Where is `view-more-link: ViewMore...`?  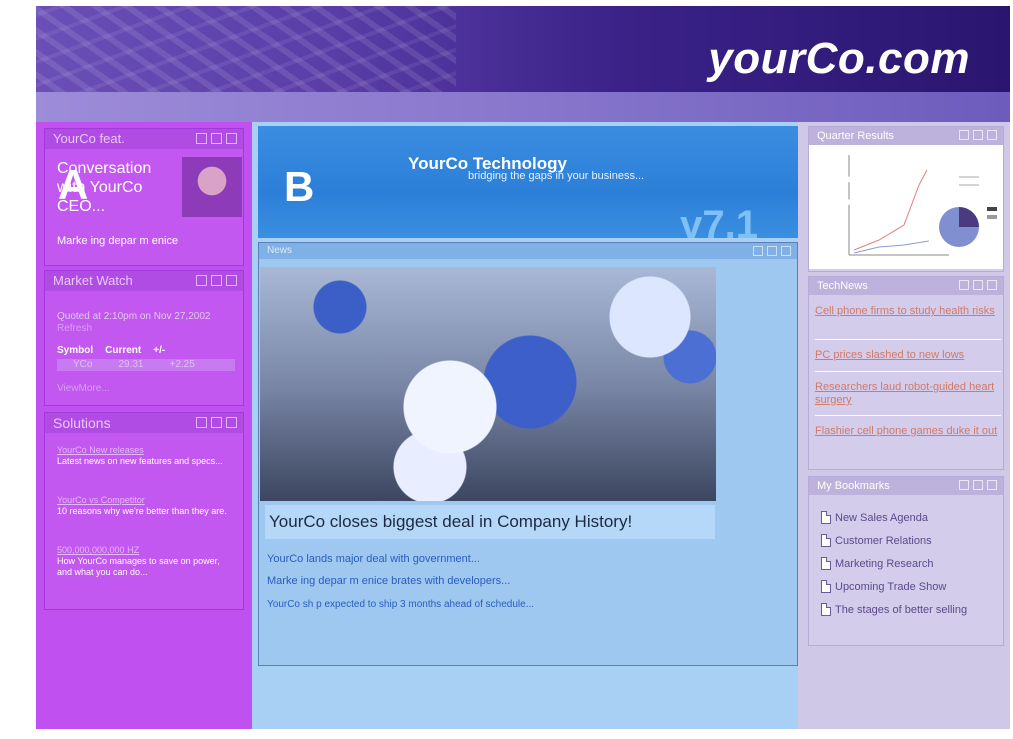
view-more-link: ViewMore... is located at coordinates (83, 388).